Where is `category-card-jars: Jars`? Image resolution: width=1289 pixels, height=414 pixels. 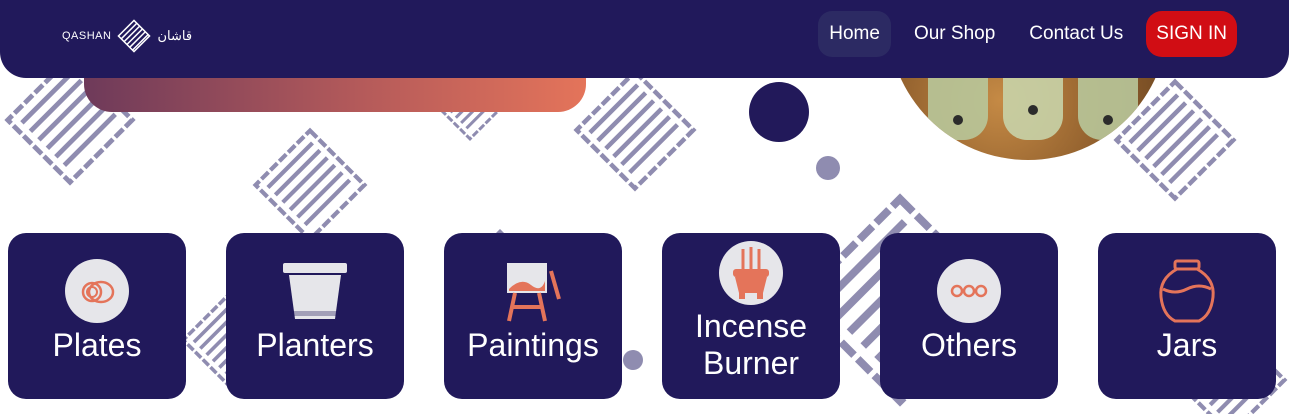
category-card-jars: Jars is located at coordinates (1187, 316).